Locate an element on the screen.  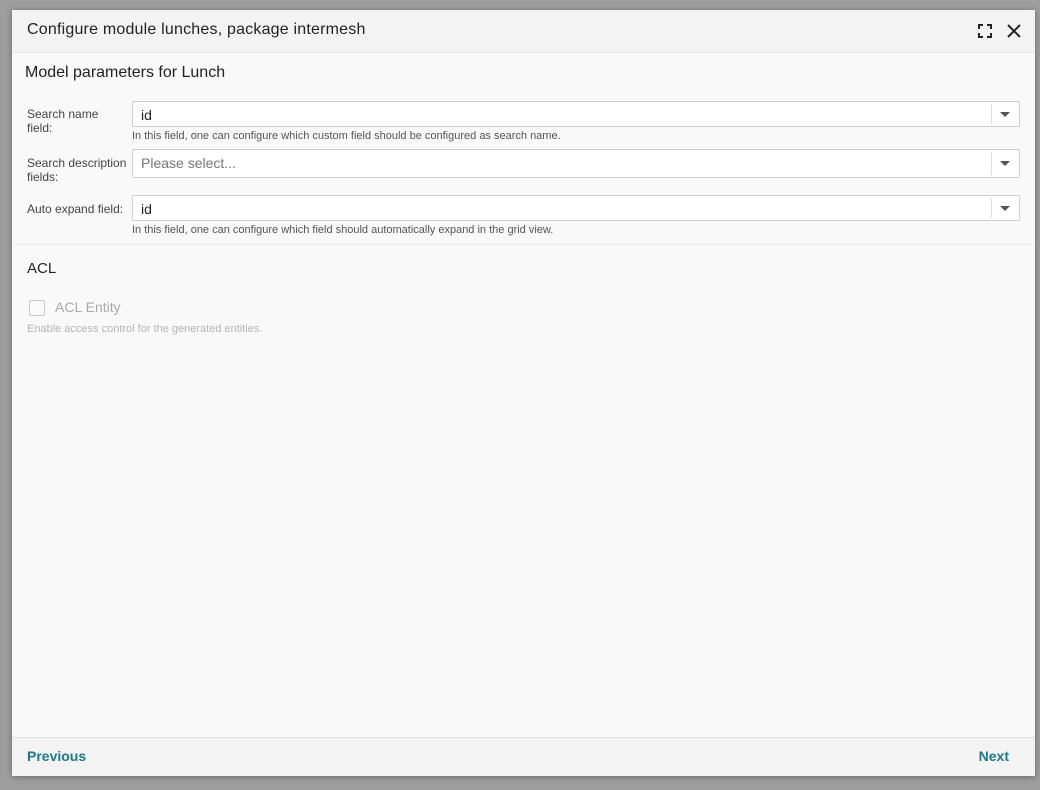
close-icon is located at coordinates (1014, 31).